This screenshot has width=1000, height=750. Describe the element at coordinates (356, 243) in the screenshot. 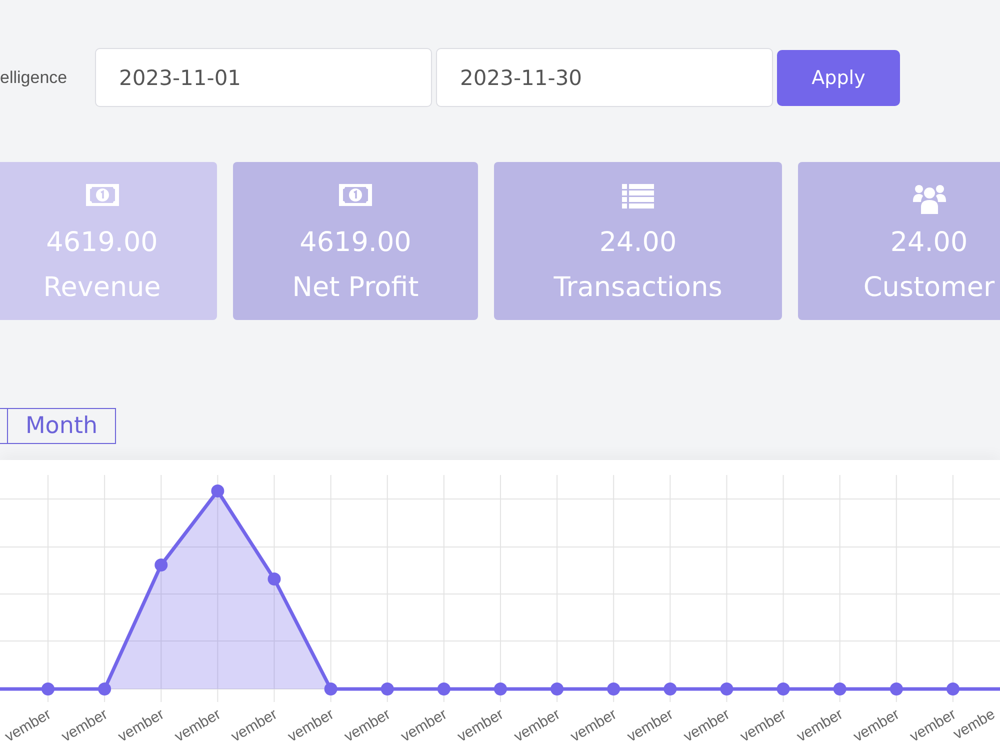

I see `stat-value: 4619.00` at that location.